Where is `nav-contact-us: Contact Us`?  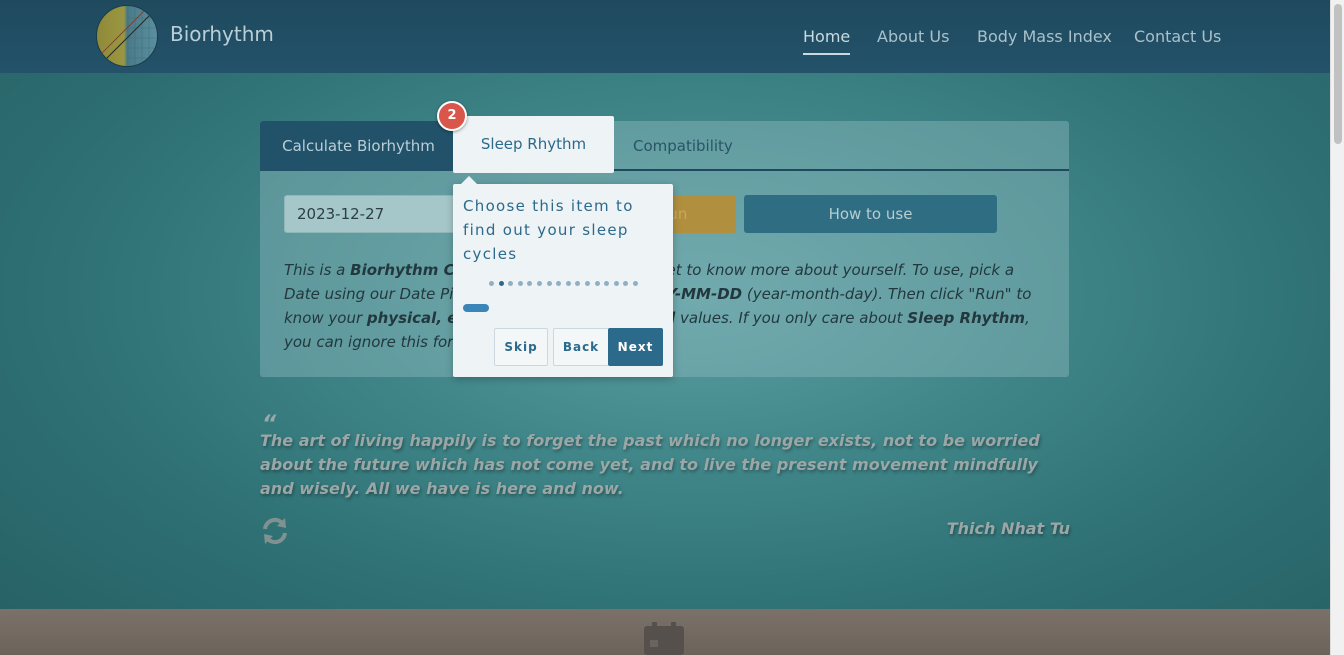 nav-contact-us: Contact Us is located at coordinates (1177, 36).